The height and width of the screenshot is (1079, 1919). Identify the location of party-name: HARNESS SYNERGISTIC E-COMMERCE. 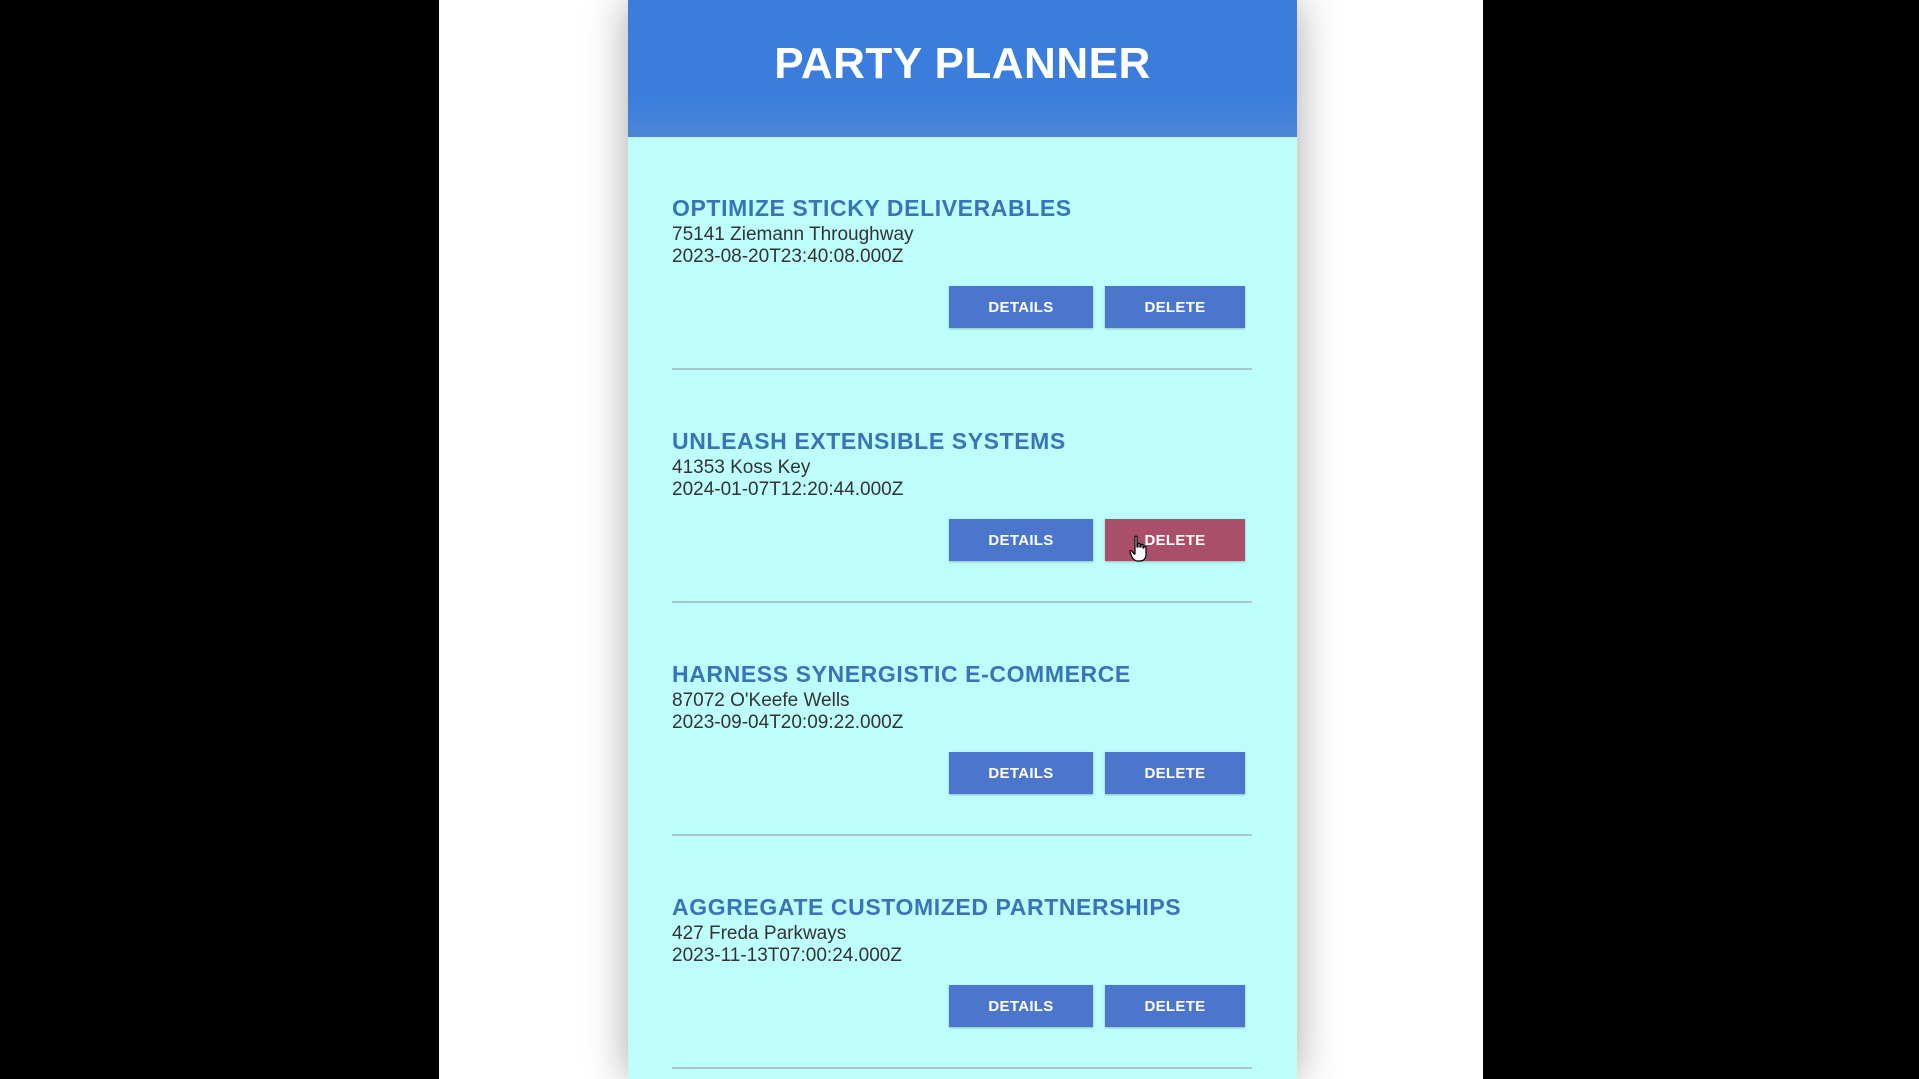
(901, 674).